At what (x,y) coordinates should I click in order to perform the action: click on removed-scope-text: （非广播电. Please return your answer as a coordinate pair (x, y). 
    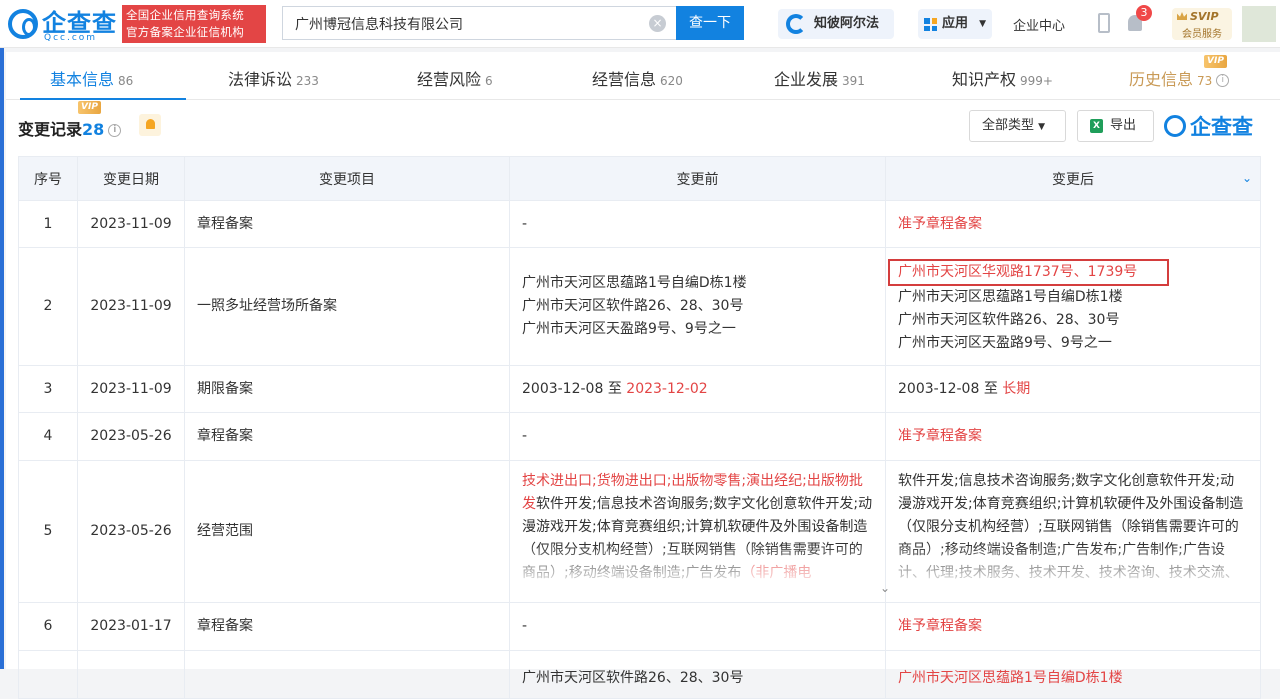
    Looking at the image, I should click on (776, 573).